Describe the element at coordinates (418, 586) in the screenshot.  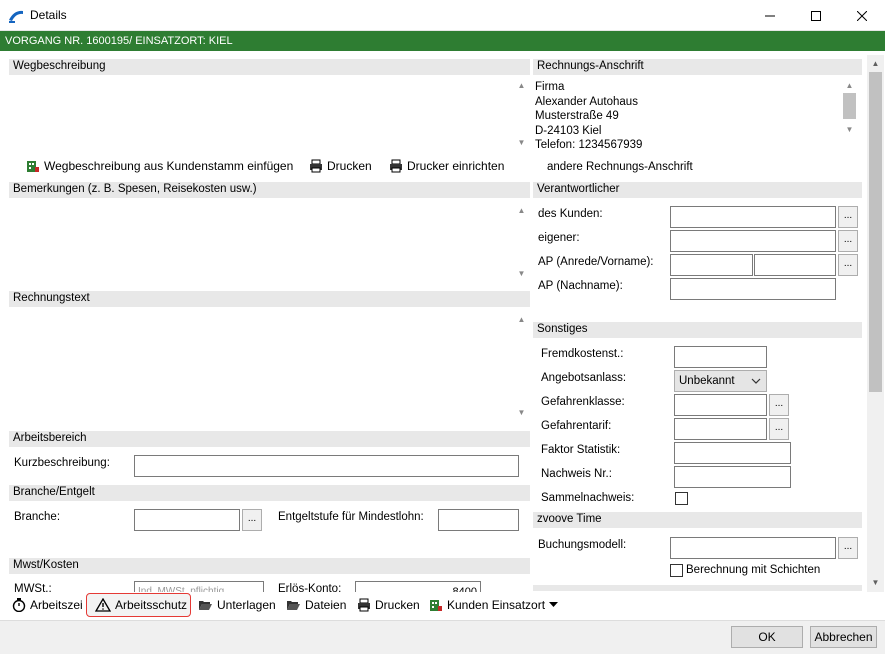
I see `erloes-konto-input: 8400` at that location.